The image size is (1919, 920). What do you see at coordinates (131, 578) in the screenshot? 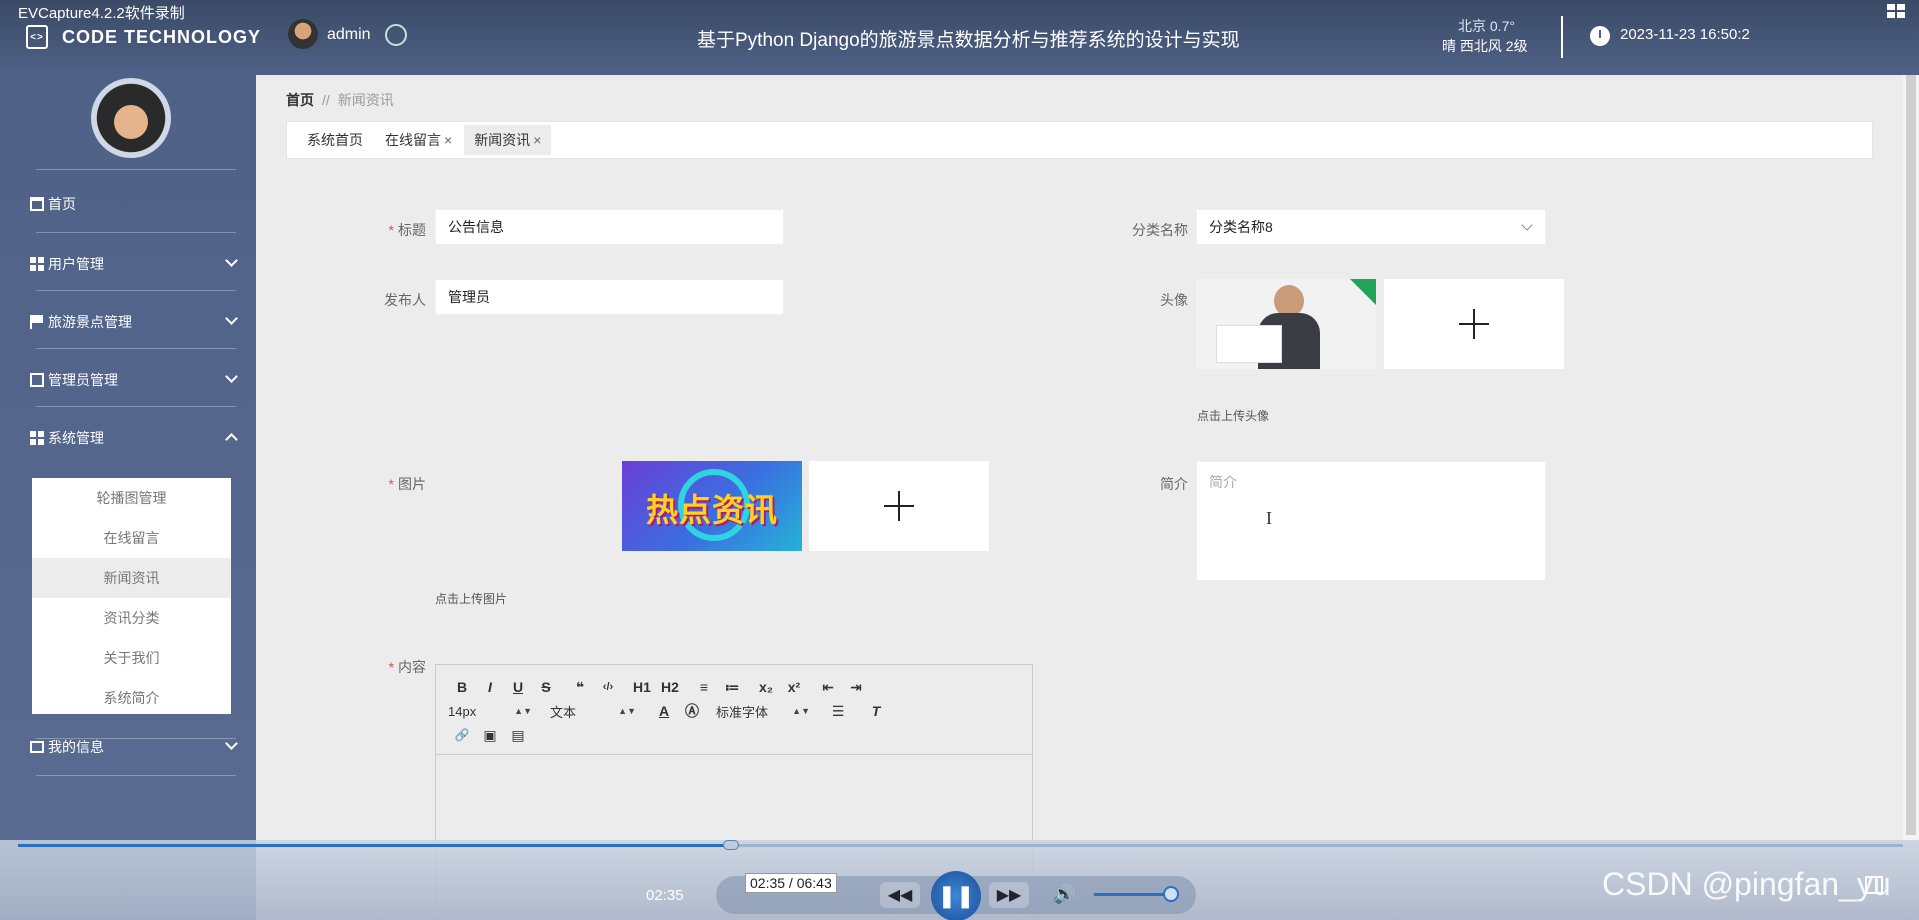
I see `submenu-item-news: 新闻资讯` at bounding box center [131, 578].